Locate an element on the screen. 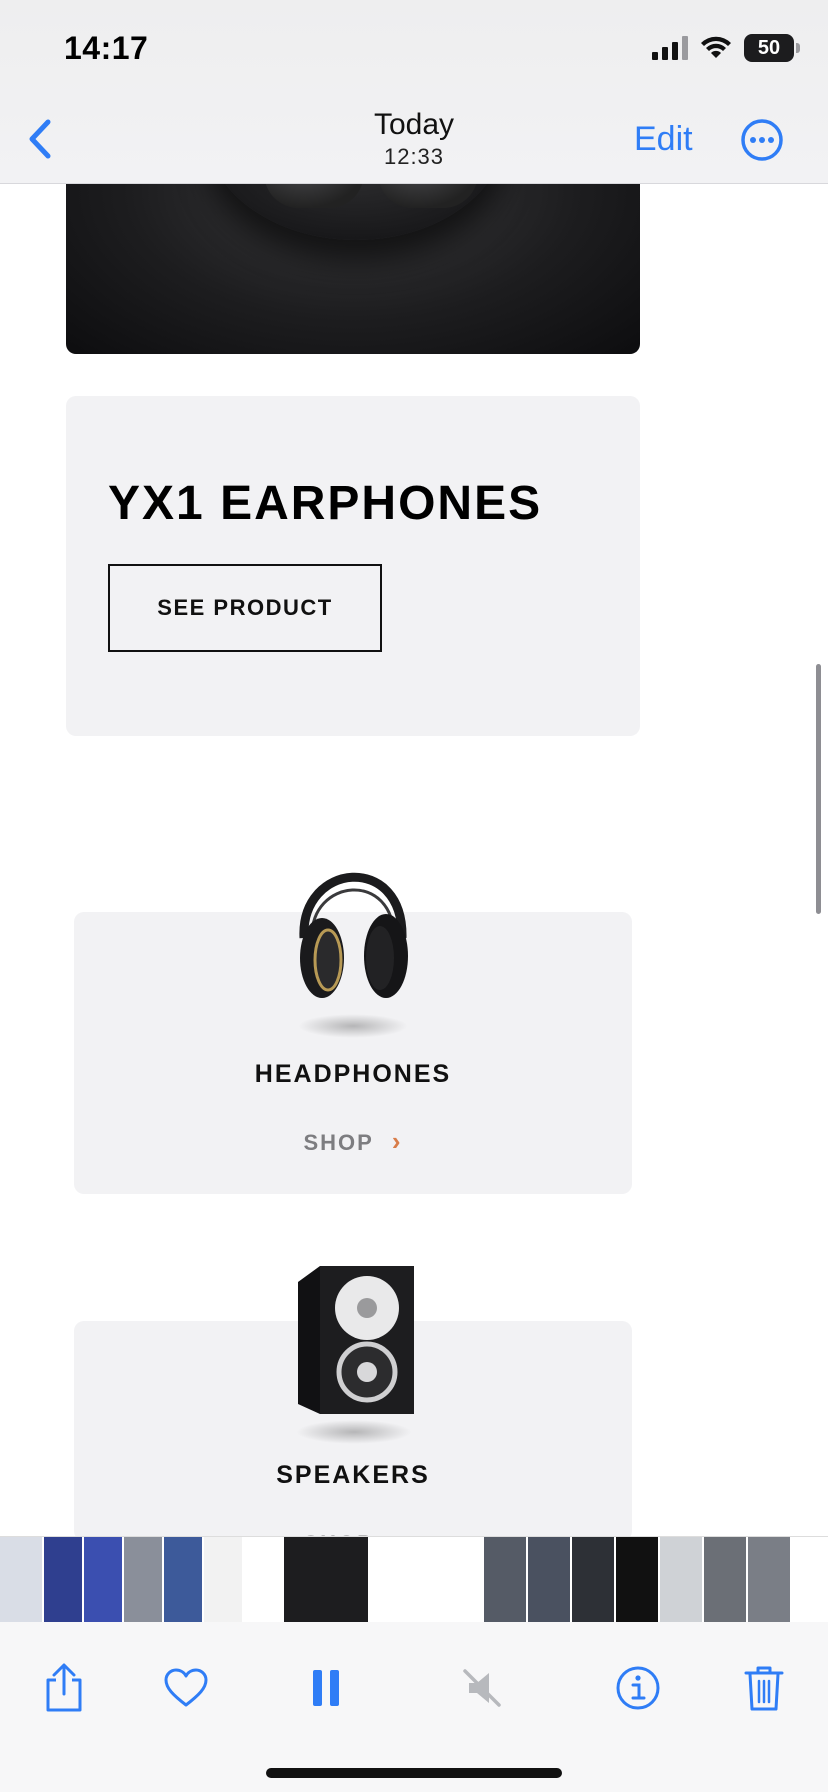  share-icon is located at coordinates (64, 1687).